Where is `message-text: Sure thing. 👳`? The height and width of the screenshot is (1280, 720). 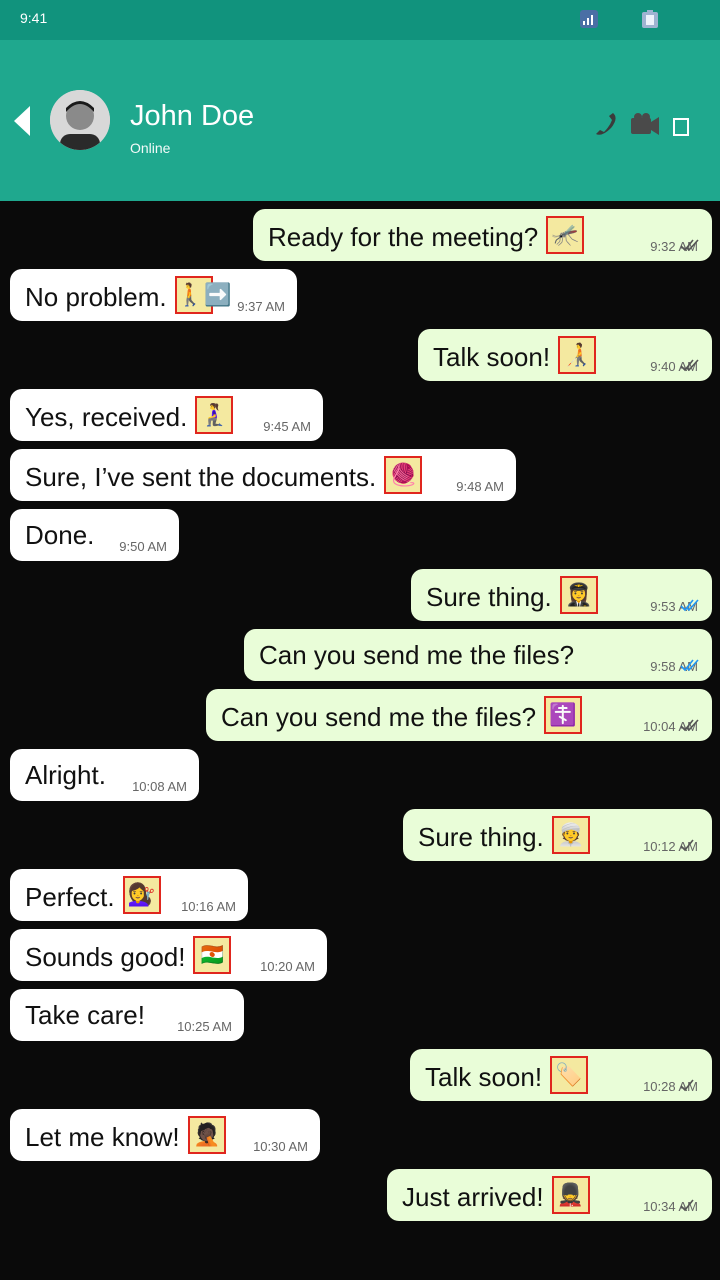
message-text: Sure thing. 👳 is located at coordinates (504, 837).